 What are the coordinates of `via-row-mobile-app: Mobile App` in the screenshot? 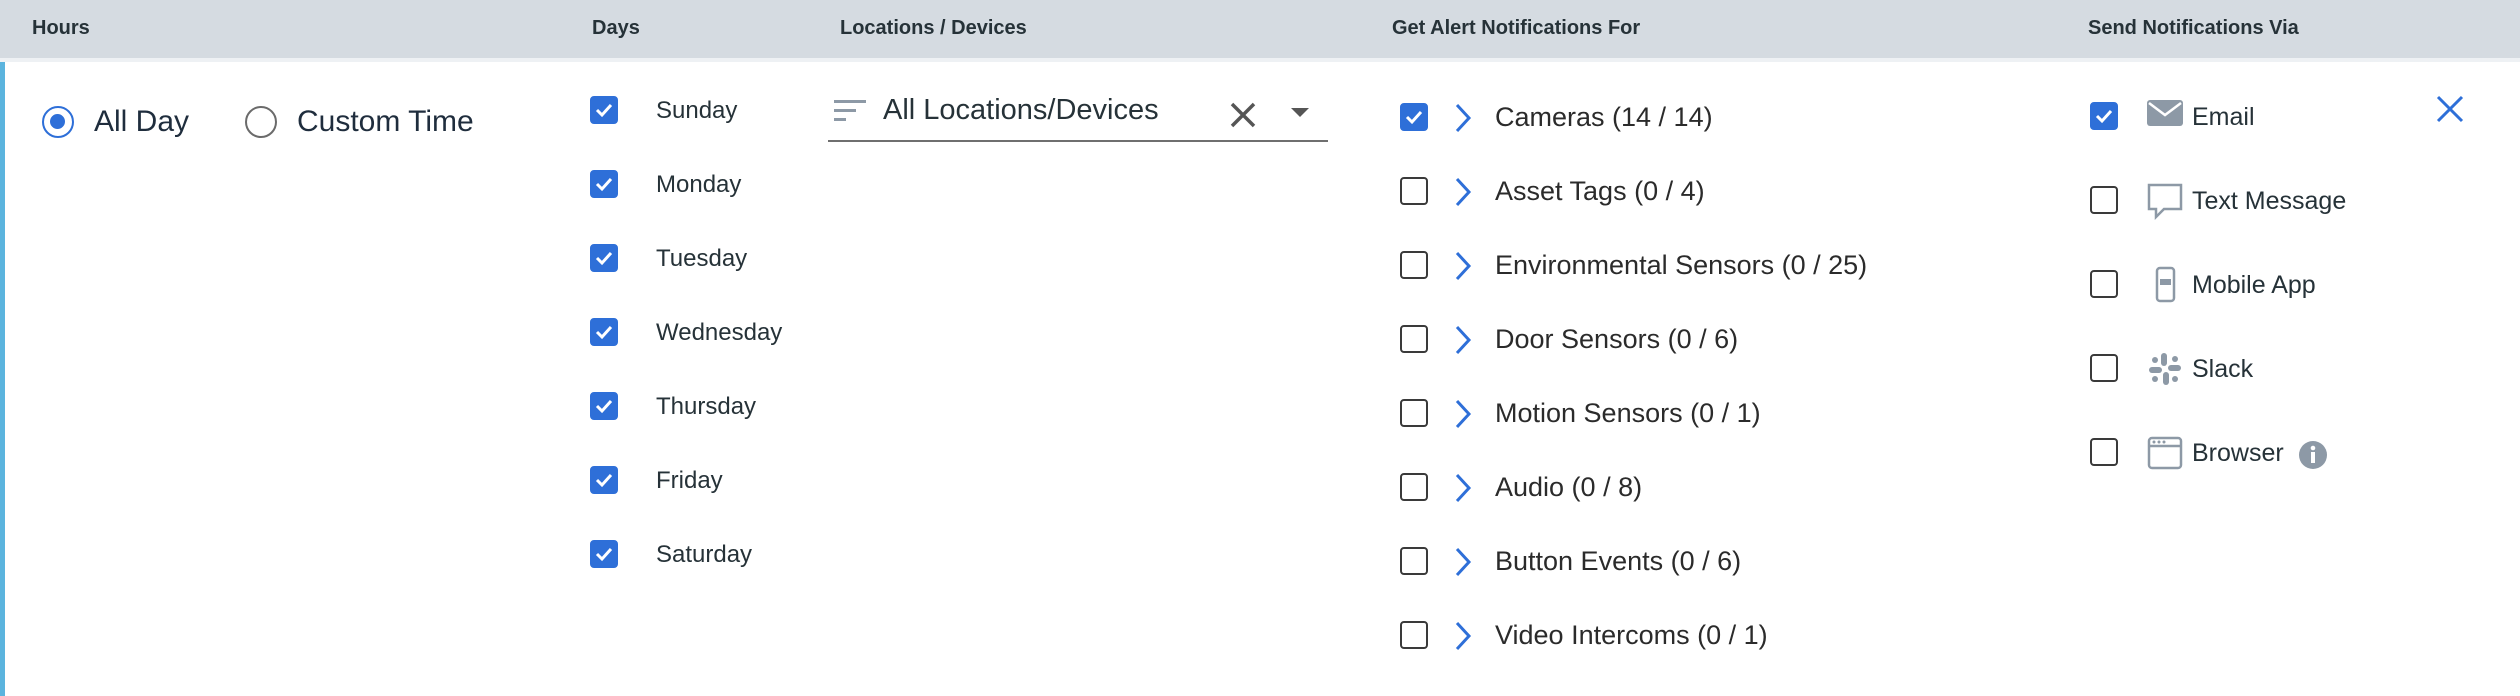 It's located at (2260, 287).